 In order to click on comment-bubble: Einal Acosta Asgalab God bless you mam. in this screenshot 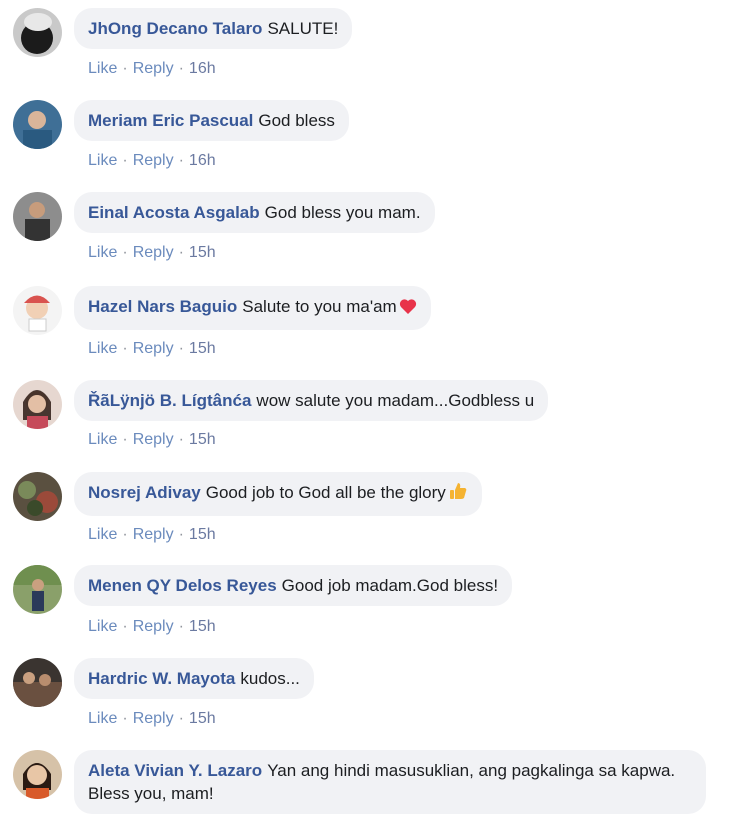, I will do `click(254, 212)`.